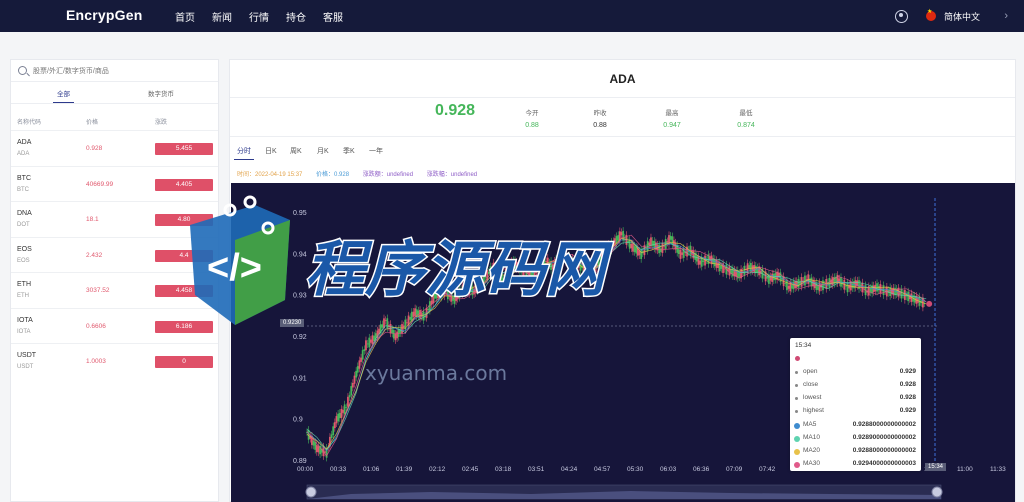 The height and width of the screenshot is (502, 1024). I want to click on chevron-right-icon: ›, so click(1006, 16).